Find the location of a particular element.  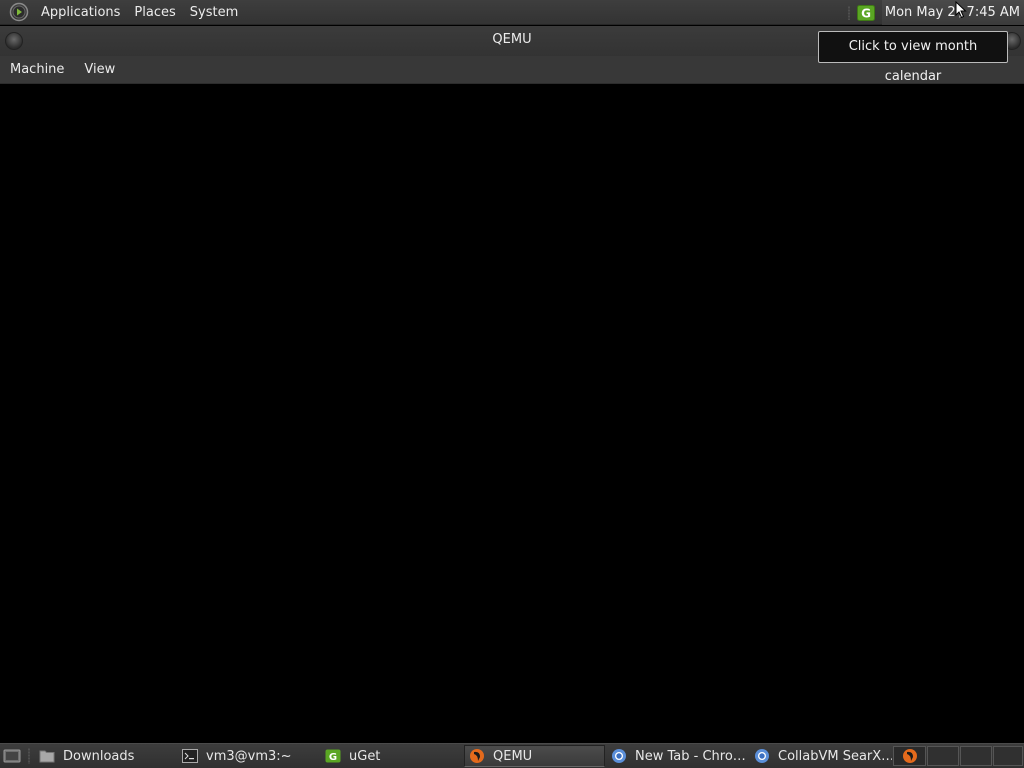

task-label: QEMU is located at coordinates (513, 756).